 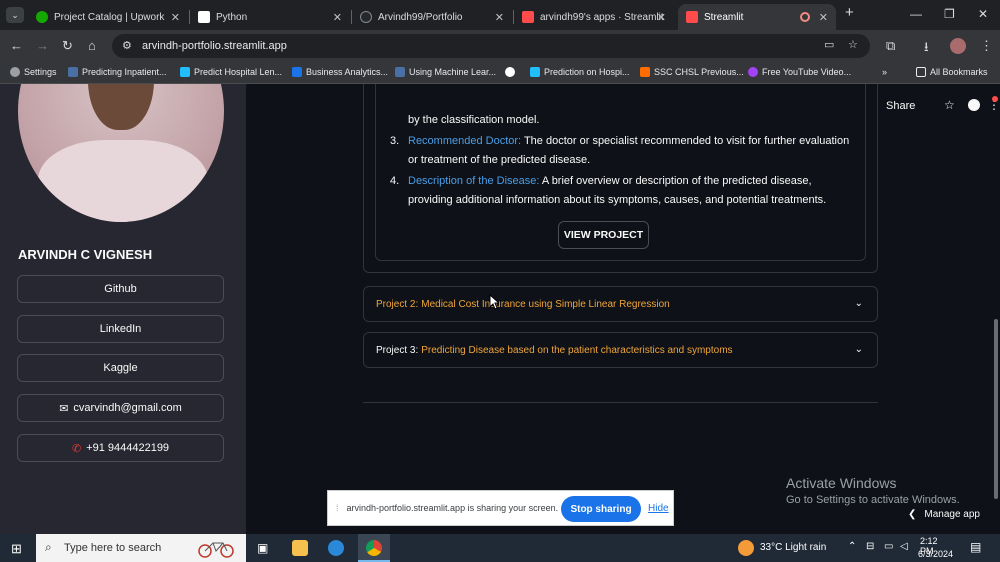 What do you see at coordinates (48, 547) in the screenshot?
I see `search-icon: ⌕` at bounding box center [48, 547].